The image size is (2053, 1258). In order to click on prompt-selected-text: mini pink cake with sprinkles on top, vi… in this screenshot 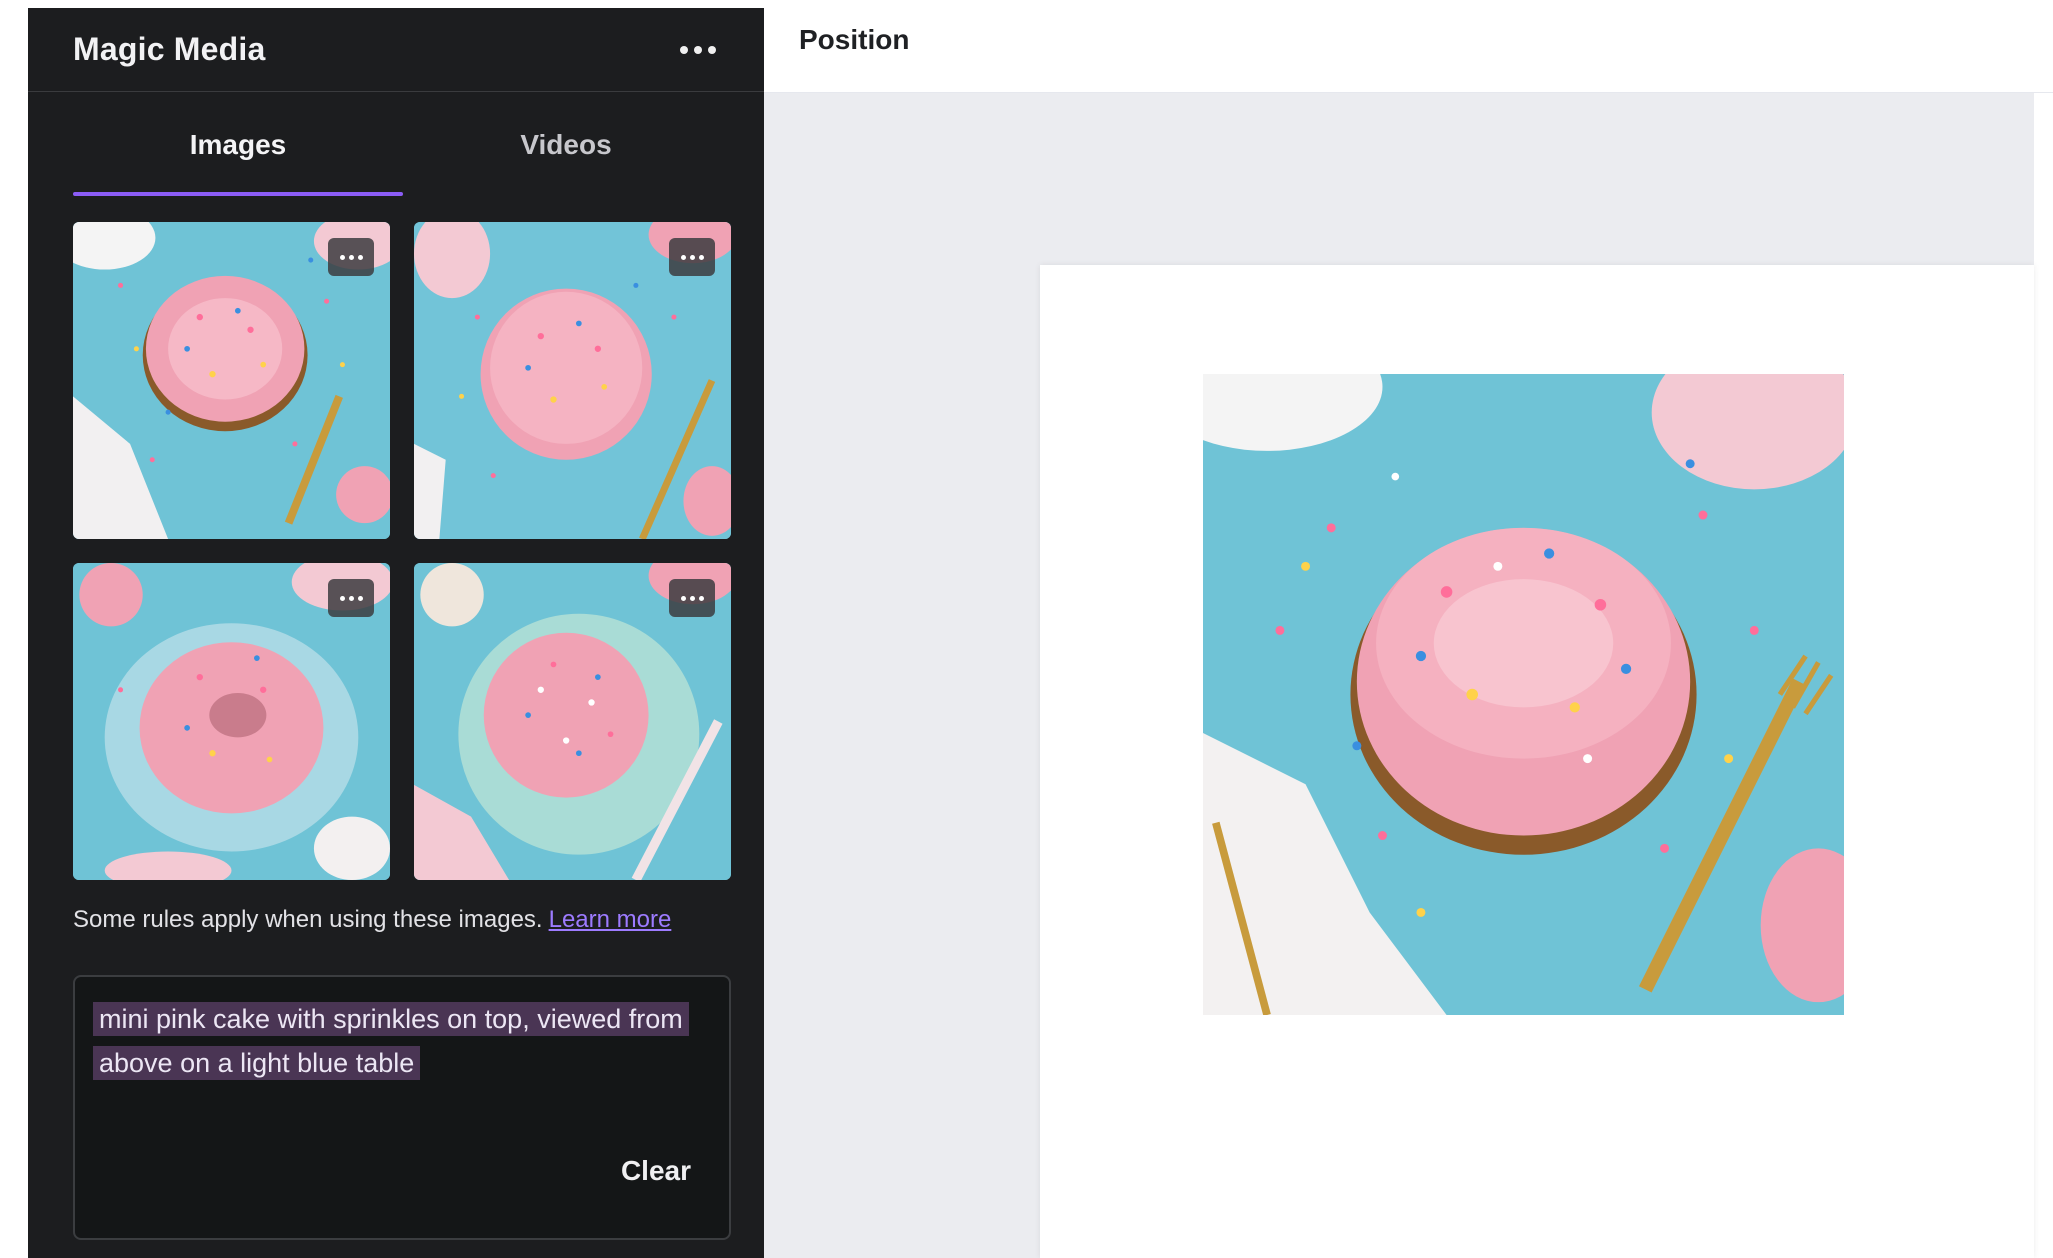, I will do `click(391, 1041)`.